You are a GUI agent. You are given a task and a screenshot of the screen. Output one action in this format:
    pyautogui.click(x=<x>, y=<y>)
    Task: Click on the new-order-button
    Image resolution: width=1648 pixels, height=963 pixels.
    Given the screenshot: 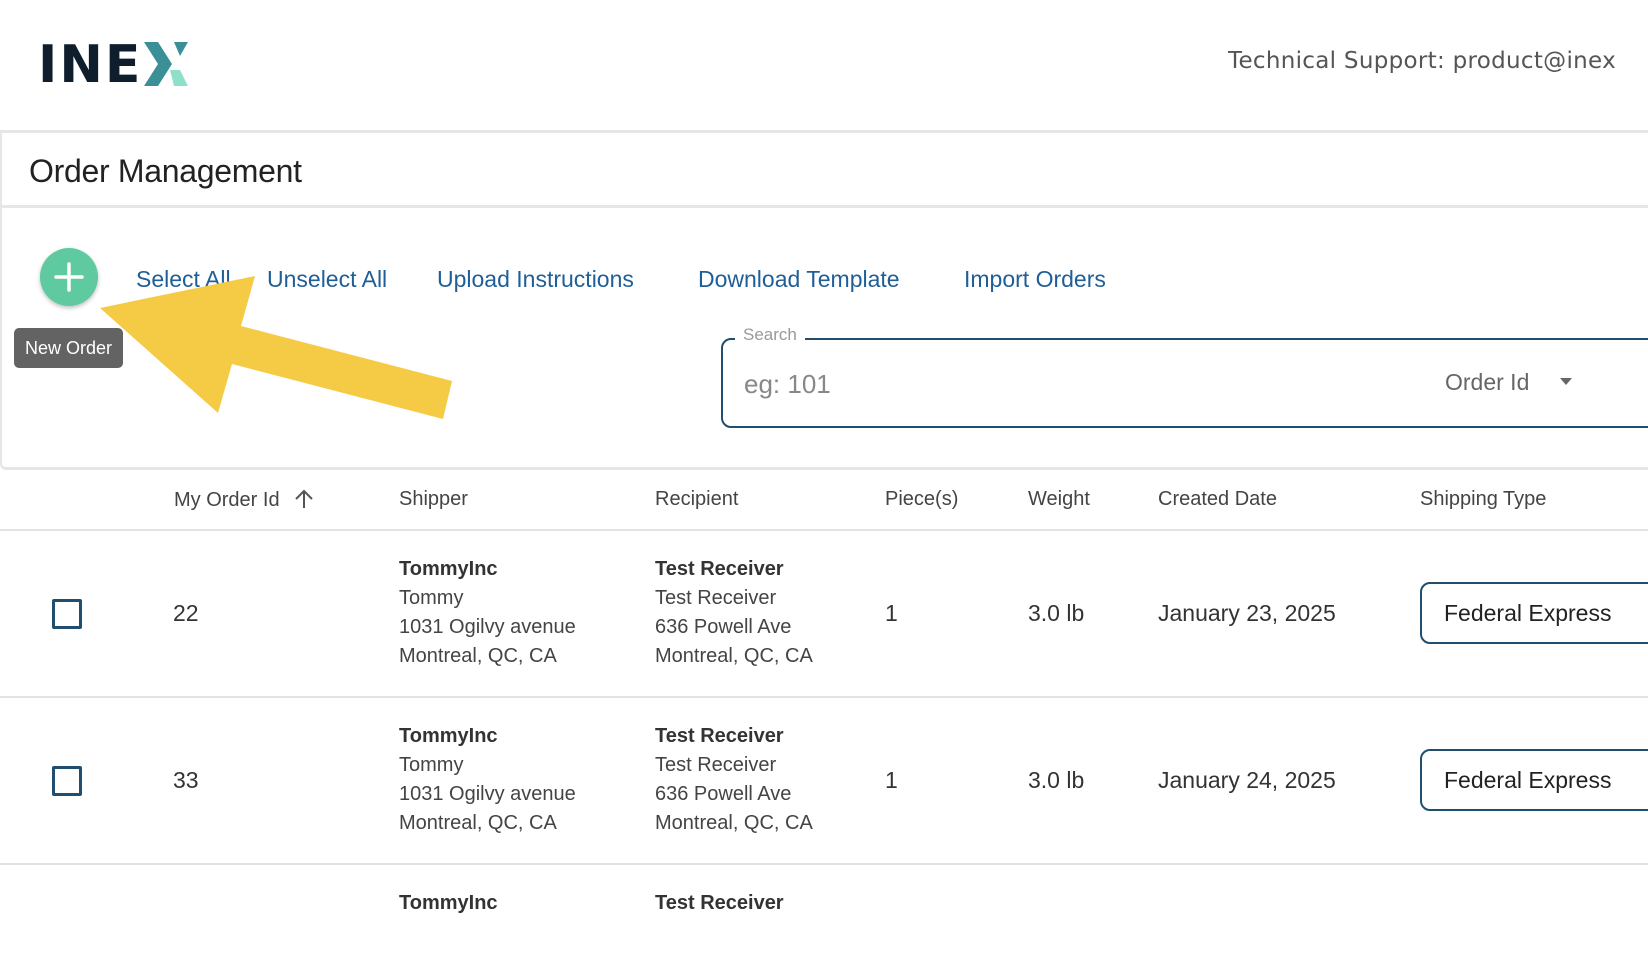 What is the action you would take?
    pyautogui.click(x=69, y=277)
    